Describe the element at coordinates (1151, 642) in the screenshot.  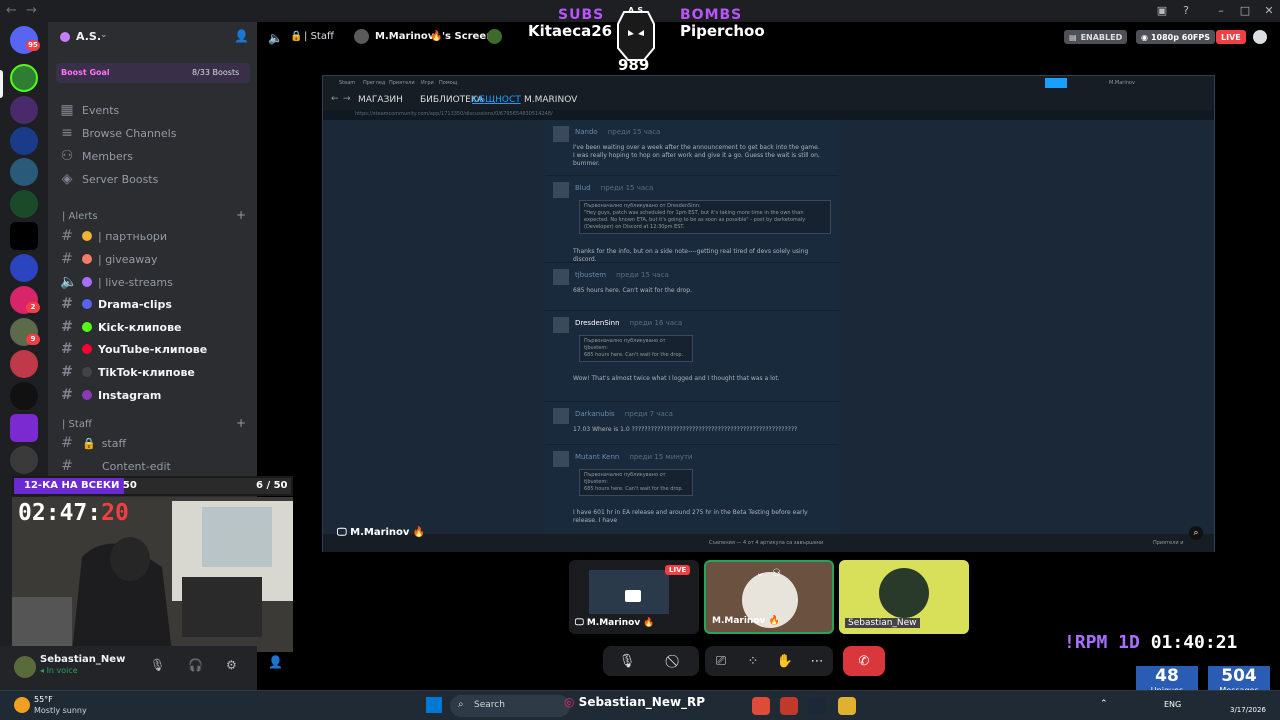
I see `rpm-overlay: !RPM 1D 01:40:21` at that location.